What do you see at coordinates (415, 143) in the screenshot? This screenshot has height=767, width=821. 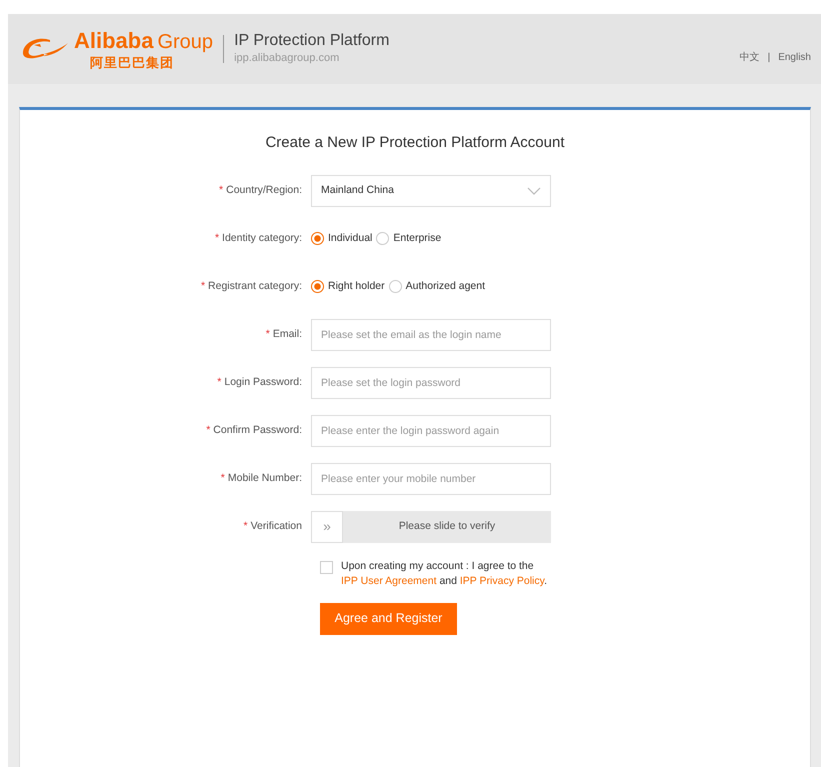 I see `form-title: Create a New IP Protection Platform Account` at bounding box center [415, 143].